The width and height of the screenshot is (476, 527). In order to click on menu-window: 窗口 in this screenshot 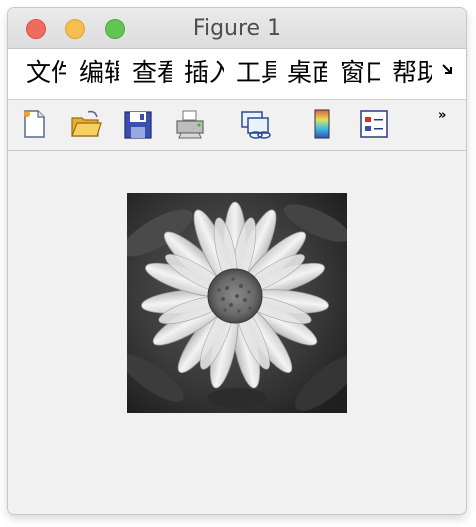, I will do `click(360, 73)`.